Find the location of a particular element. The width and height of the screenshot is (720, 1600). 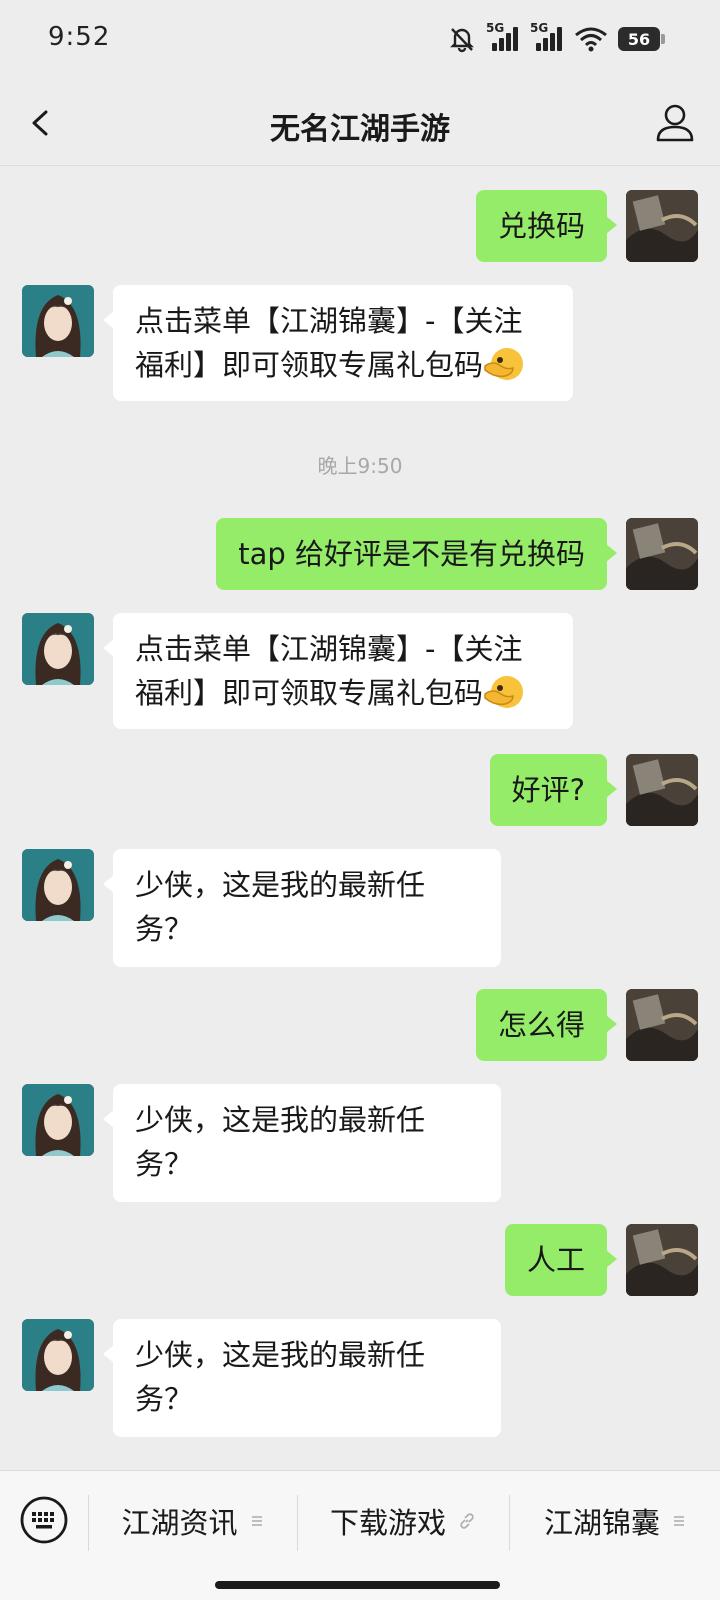

message-bubble-sent: 怎么得 is located at coordinates (546, 1025).